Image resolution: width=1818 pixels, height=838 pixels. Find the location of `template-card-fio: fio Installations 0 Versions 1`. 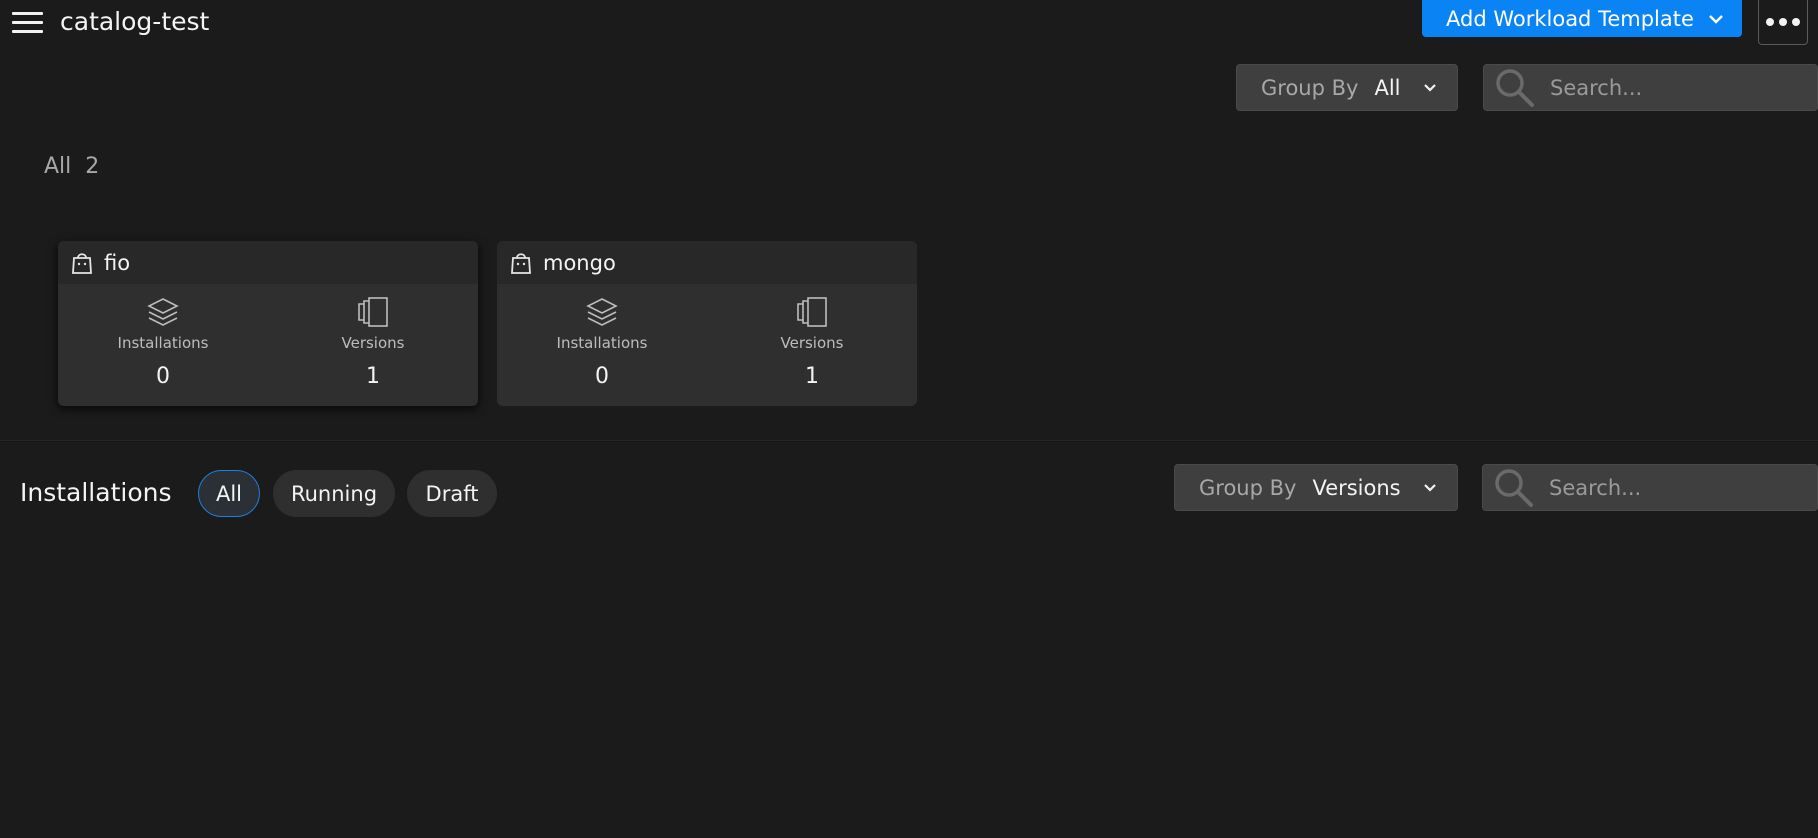

template-card-fio: fio Installations 0 Versions 1 is located at coordinates (268, 323).